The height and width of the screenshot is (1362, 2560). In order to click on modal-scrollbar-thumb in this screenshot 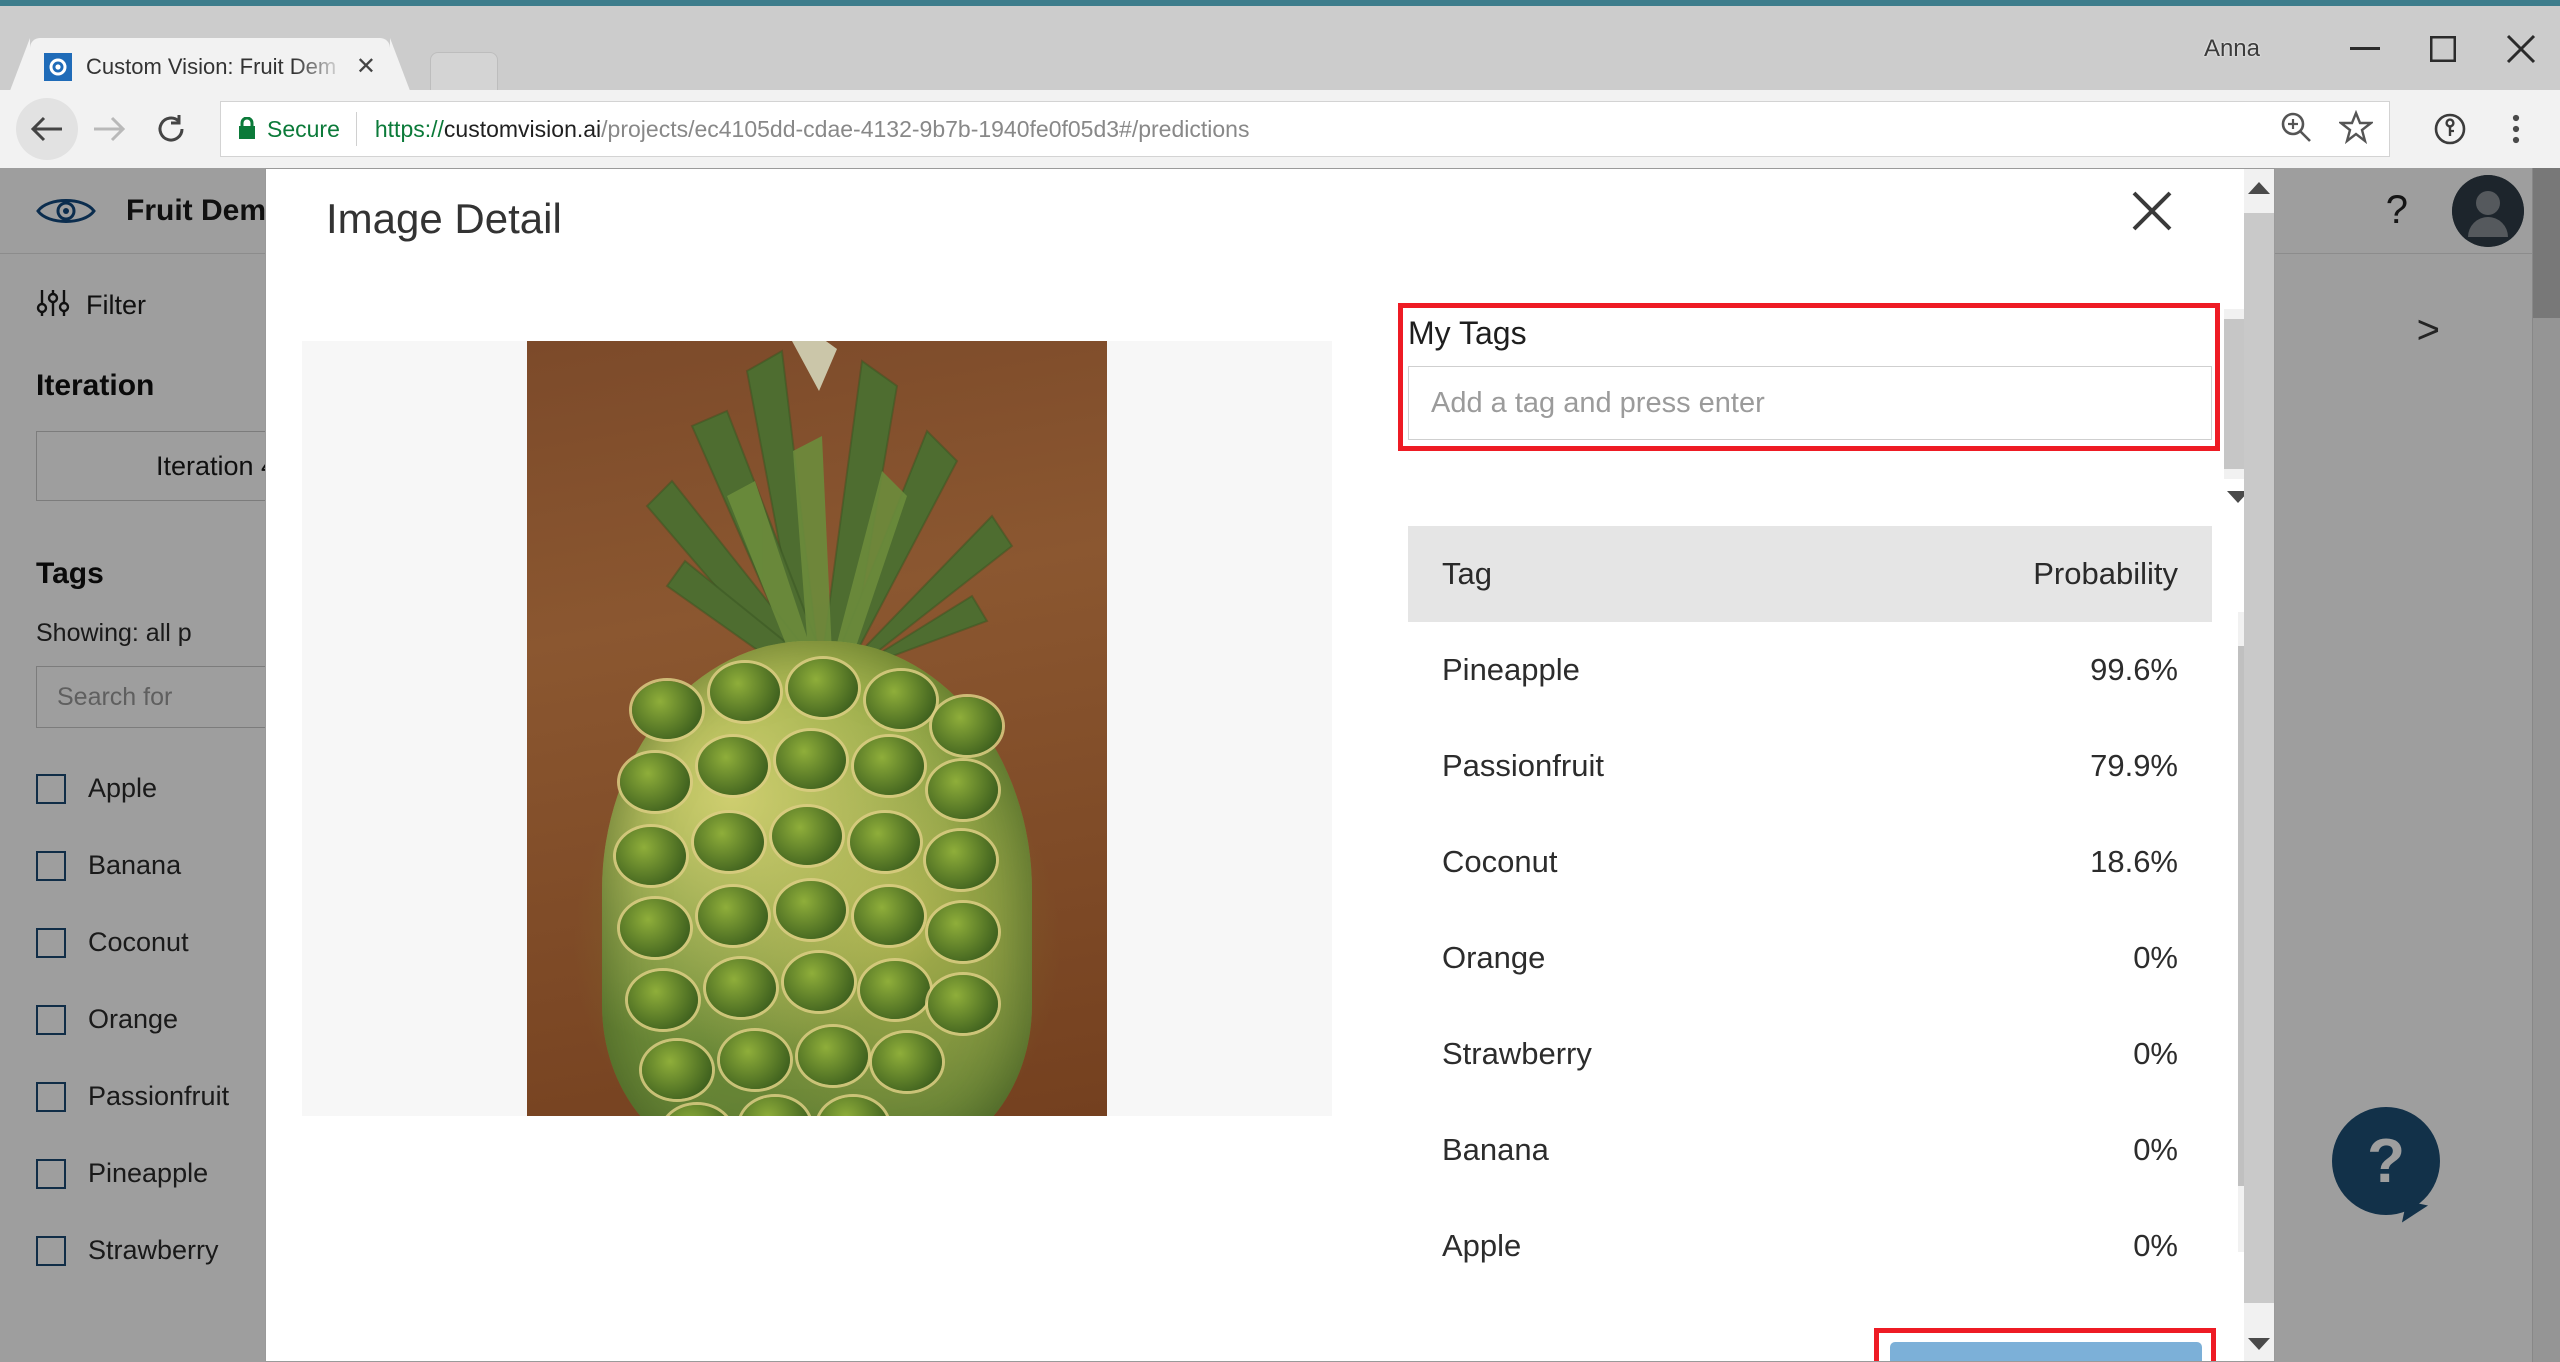, I will do `click(2259, 758)`.